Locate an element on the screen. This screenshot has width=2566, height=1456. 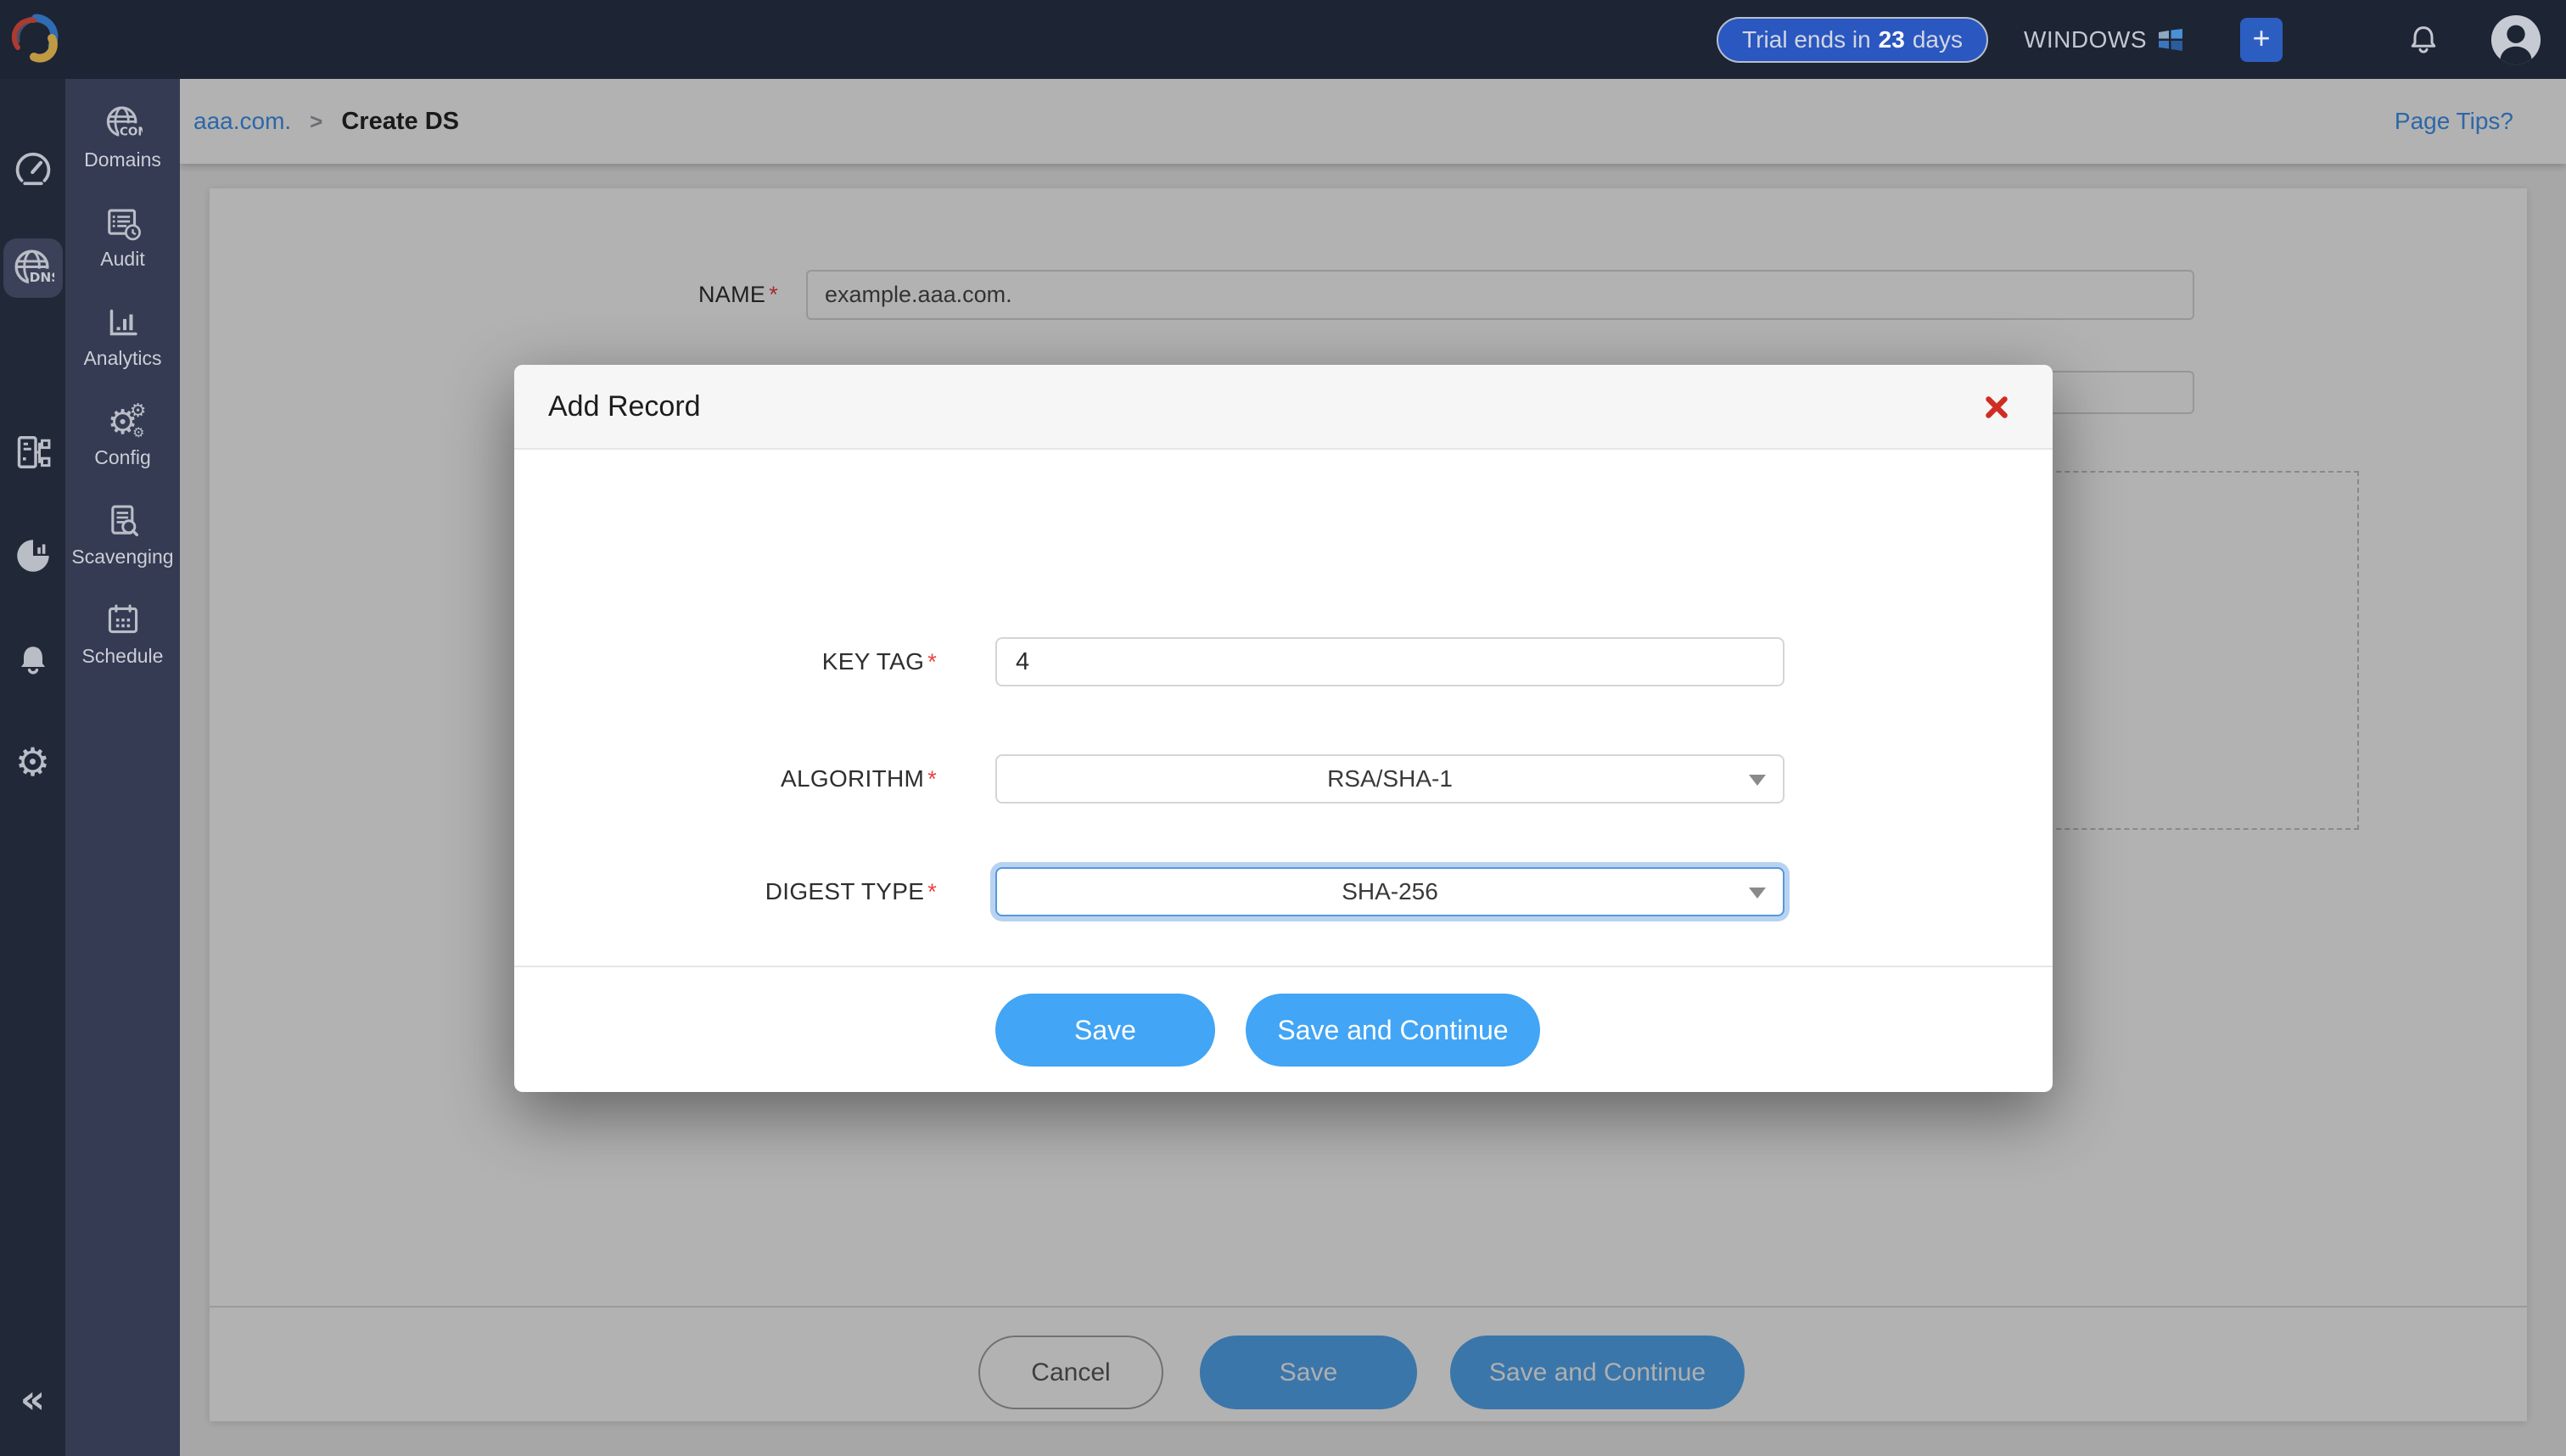
platform-indicator: WINDOWS is located at coordinates (2104, 39).